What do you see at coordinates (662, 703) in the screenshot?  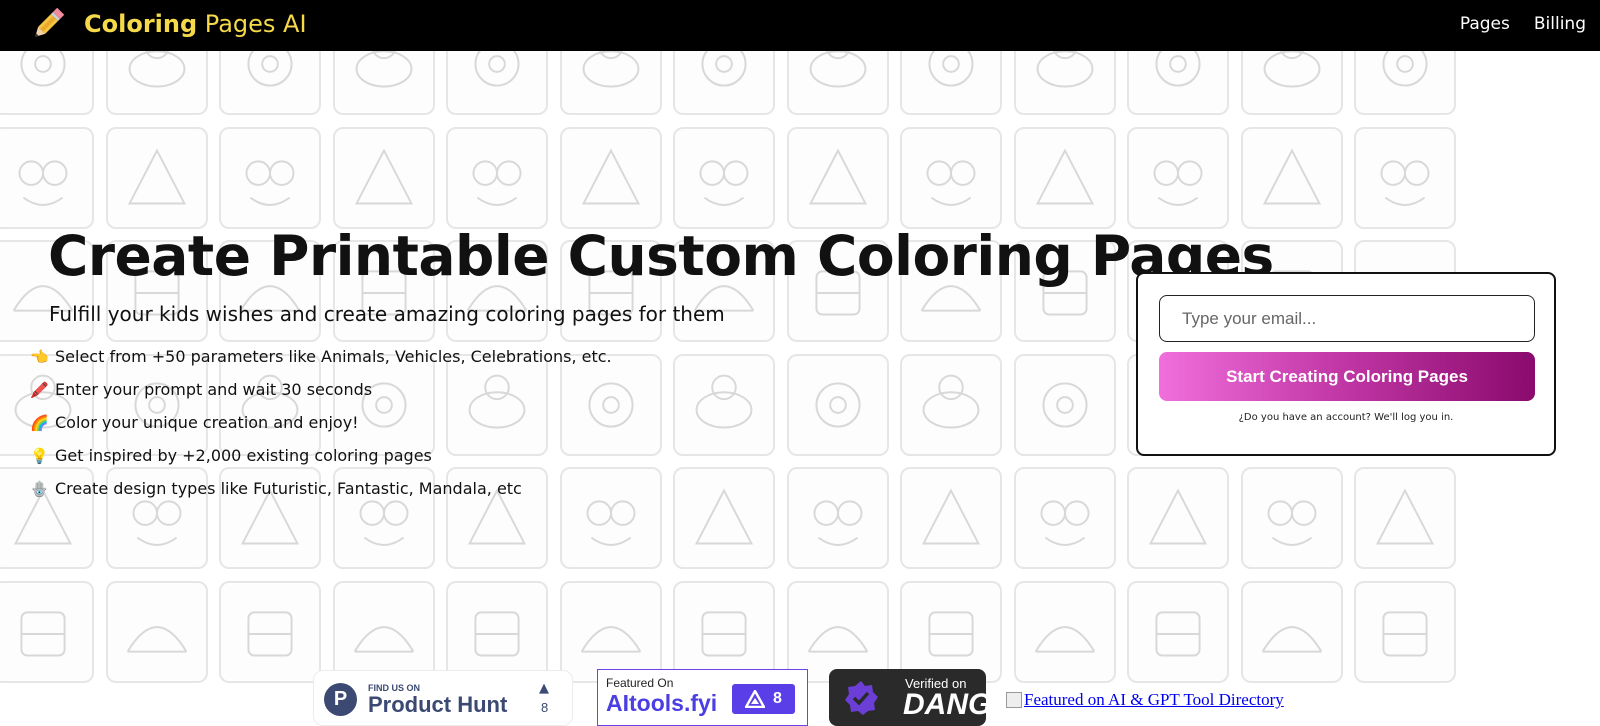 I see `aitools-name: AItools.fyi` at bounding box center [662, 703].